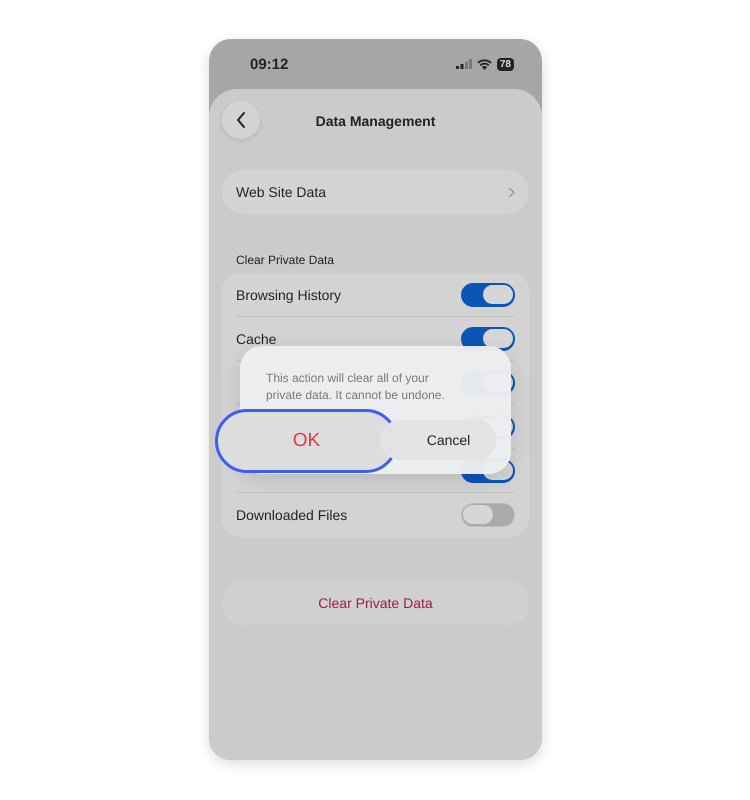 The height and width of the screenshot is (800, 750). I want to click on back-icon, so click(241, 120).